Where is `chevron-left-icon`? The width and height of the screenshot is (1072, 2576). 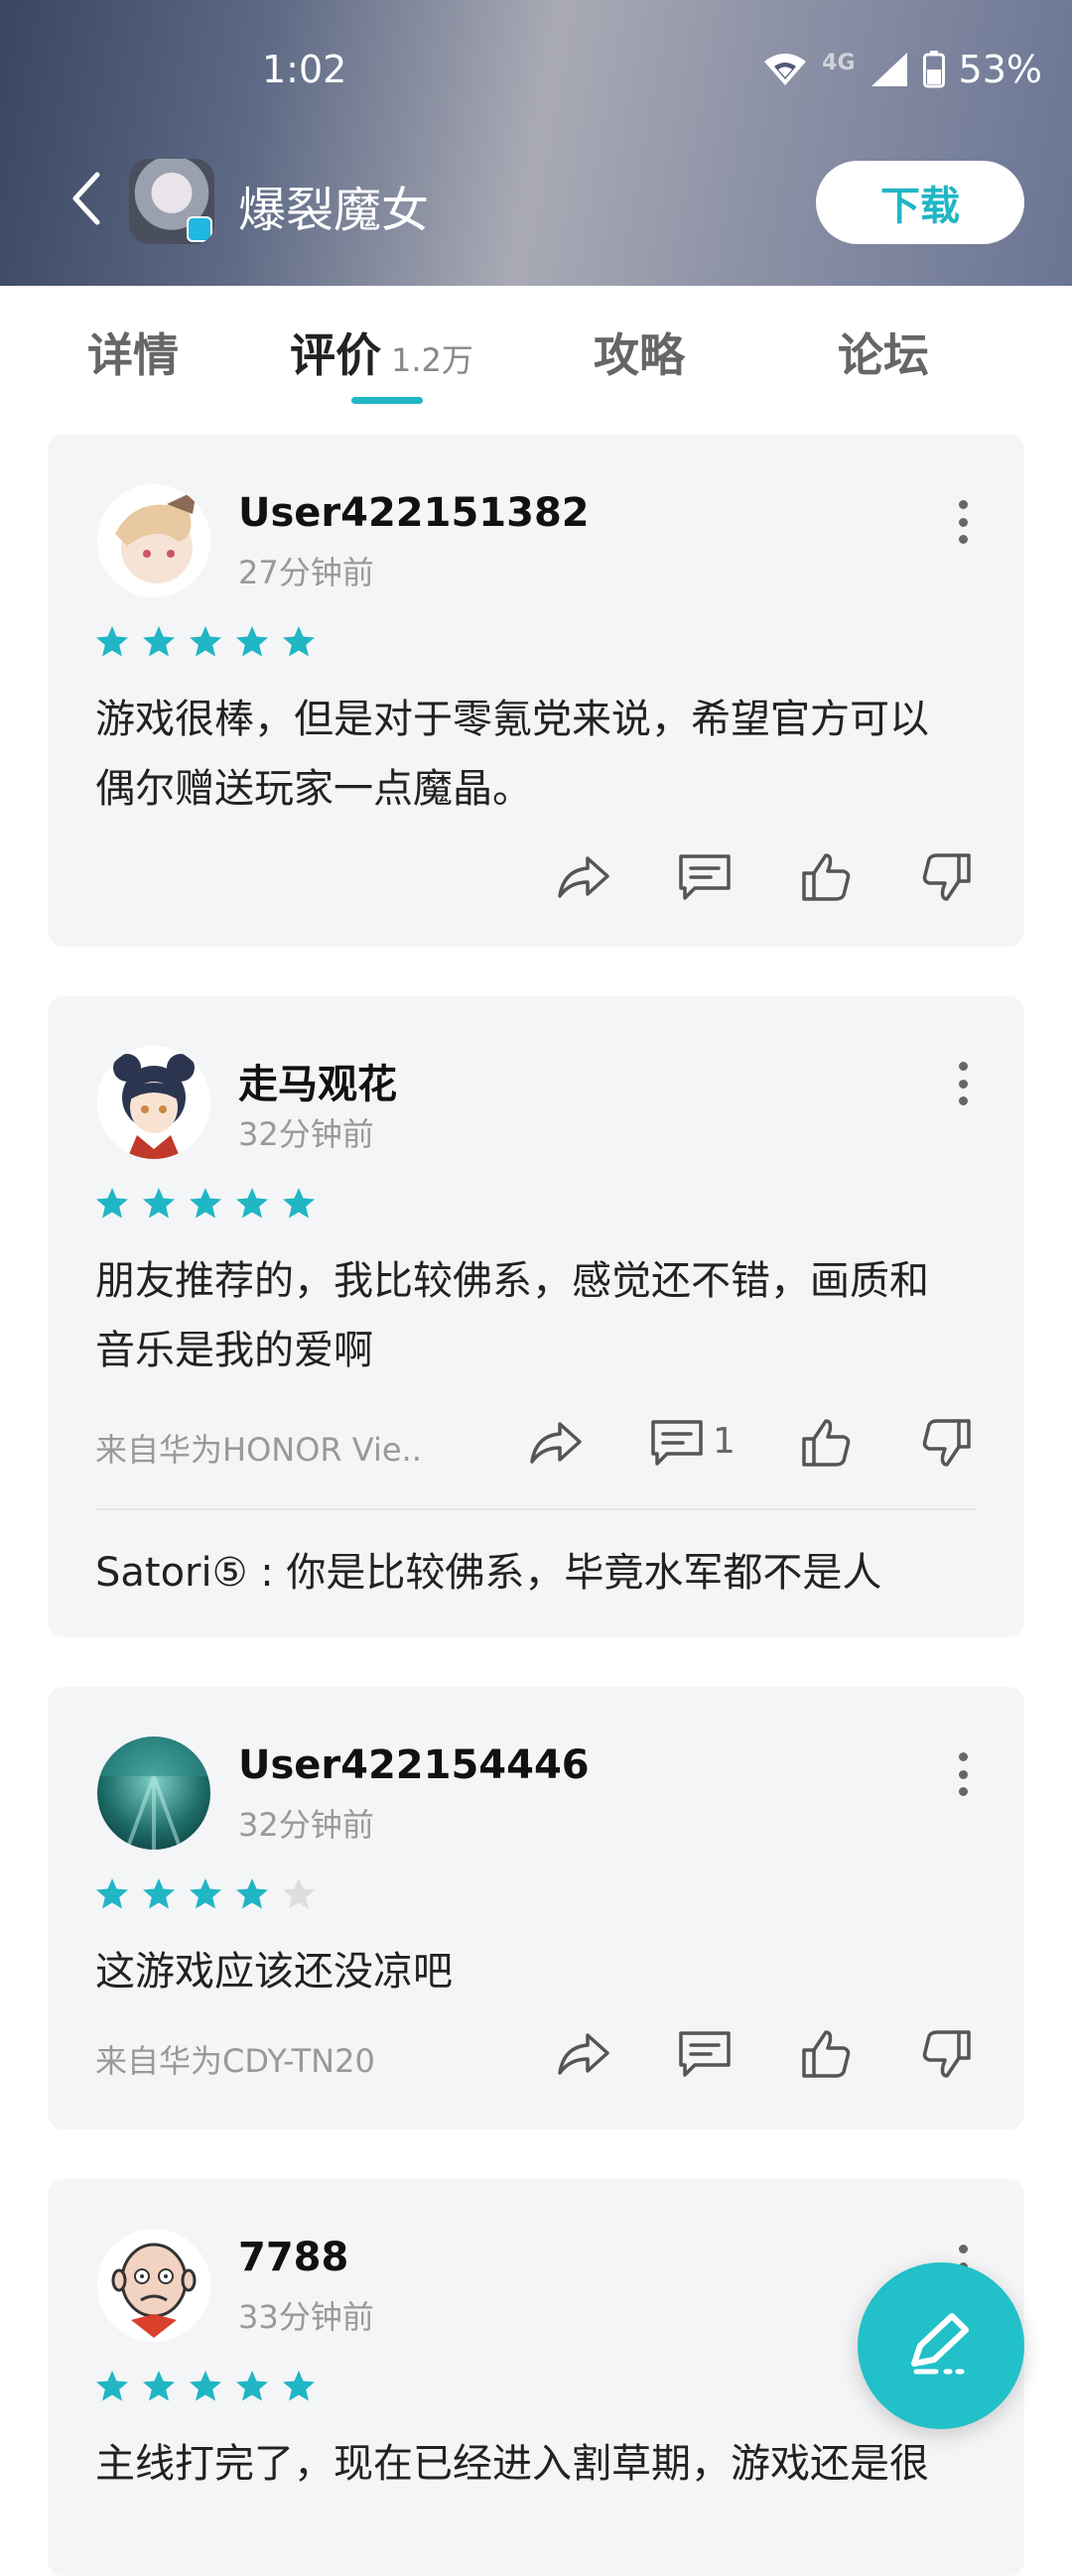
chevron-left-icon is located at coordinates (86, 201).